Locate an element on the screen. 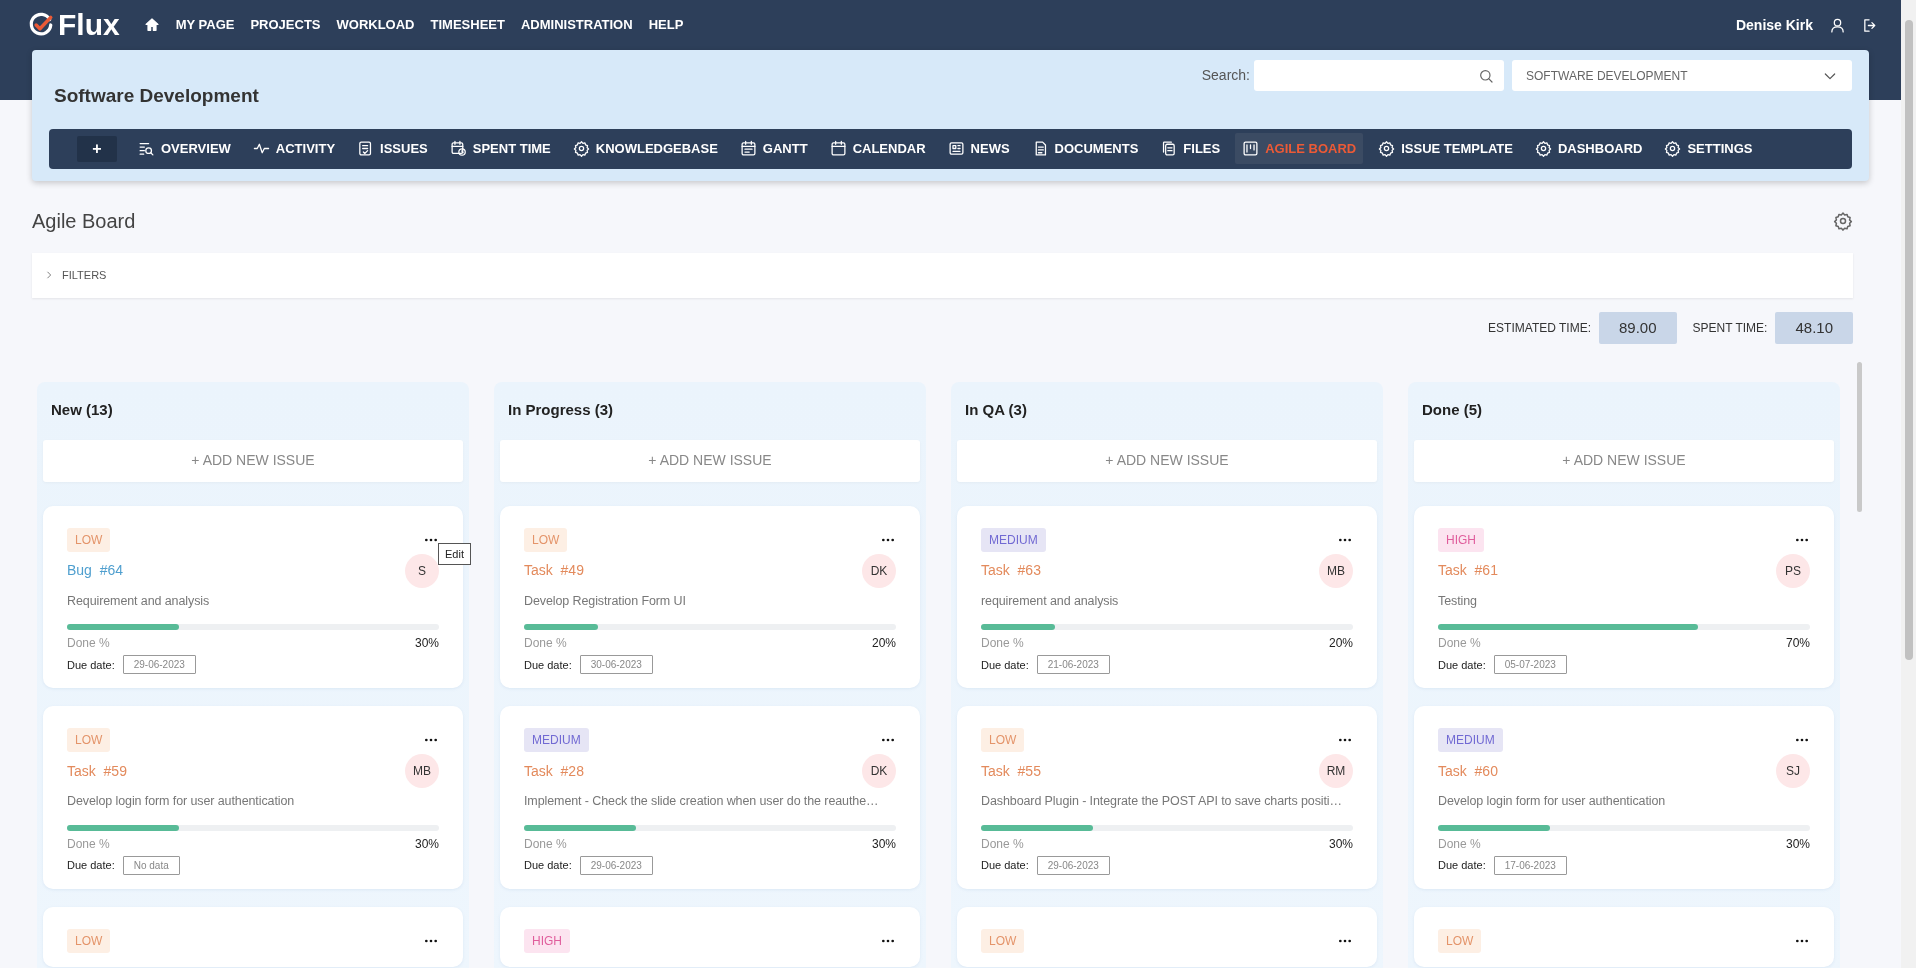 The height and width of the screenshot is (968, 1916). nav-link: MY PAGE is located at coordinates (205, 25).